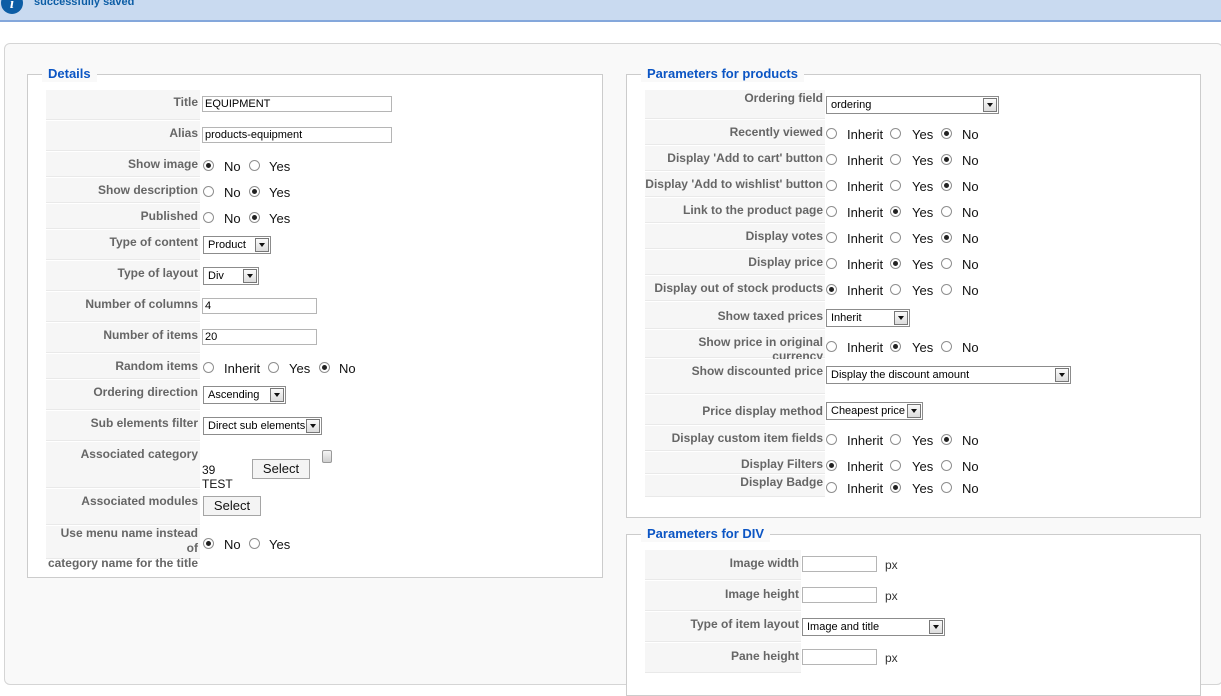 This screenshot has width=1221, height=696. What do you see at coordinates (923, 466) in the screenshot?
I see `display-filters-yes-label: Yes` at bounding box center [923, 466].